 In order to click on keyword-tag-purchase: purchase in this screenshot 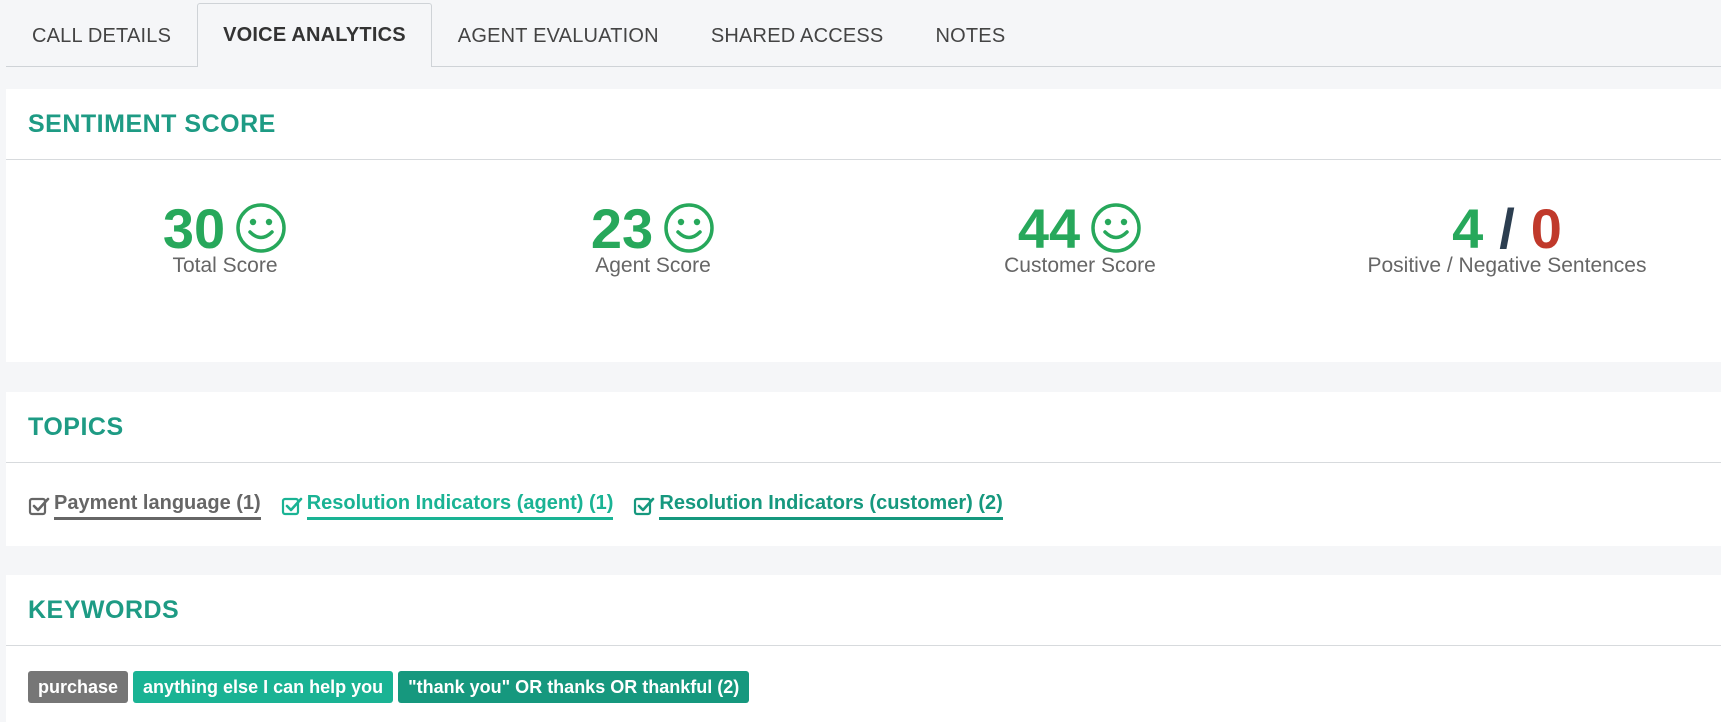, I will do `click(78, 687)`.